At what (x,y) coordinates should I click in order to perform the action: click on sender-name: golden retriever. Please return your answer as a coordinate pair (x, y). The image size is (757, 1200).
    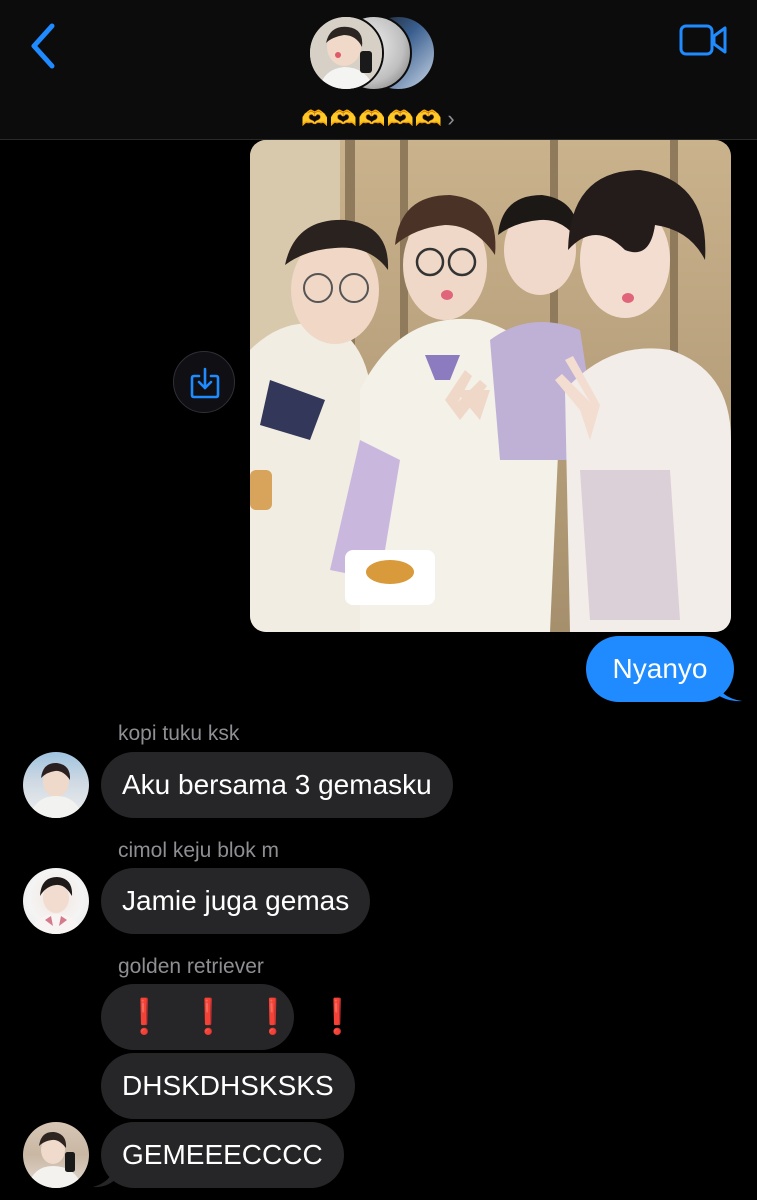
    Looking at the image, I should click on (191, 966).